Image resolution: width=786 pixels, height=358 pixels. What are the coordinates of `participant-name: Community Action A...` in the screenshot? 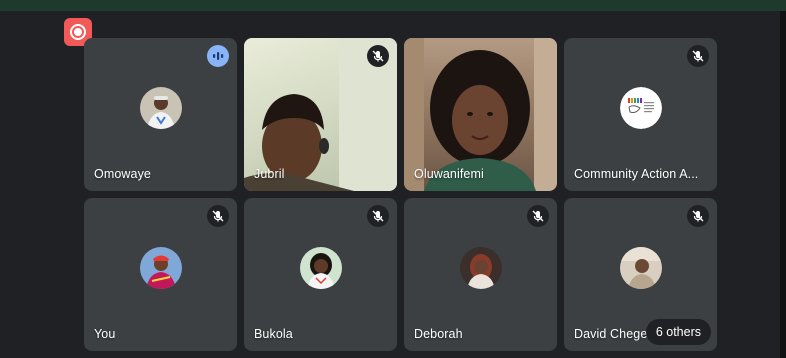 It's located at (636, 174).